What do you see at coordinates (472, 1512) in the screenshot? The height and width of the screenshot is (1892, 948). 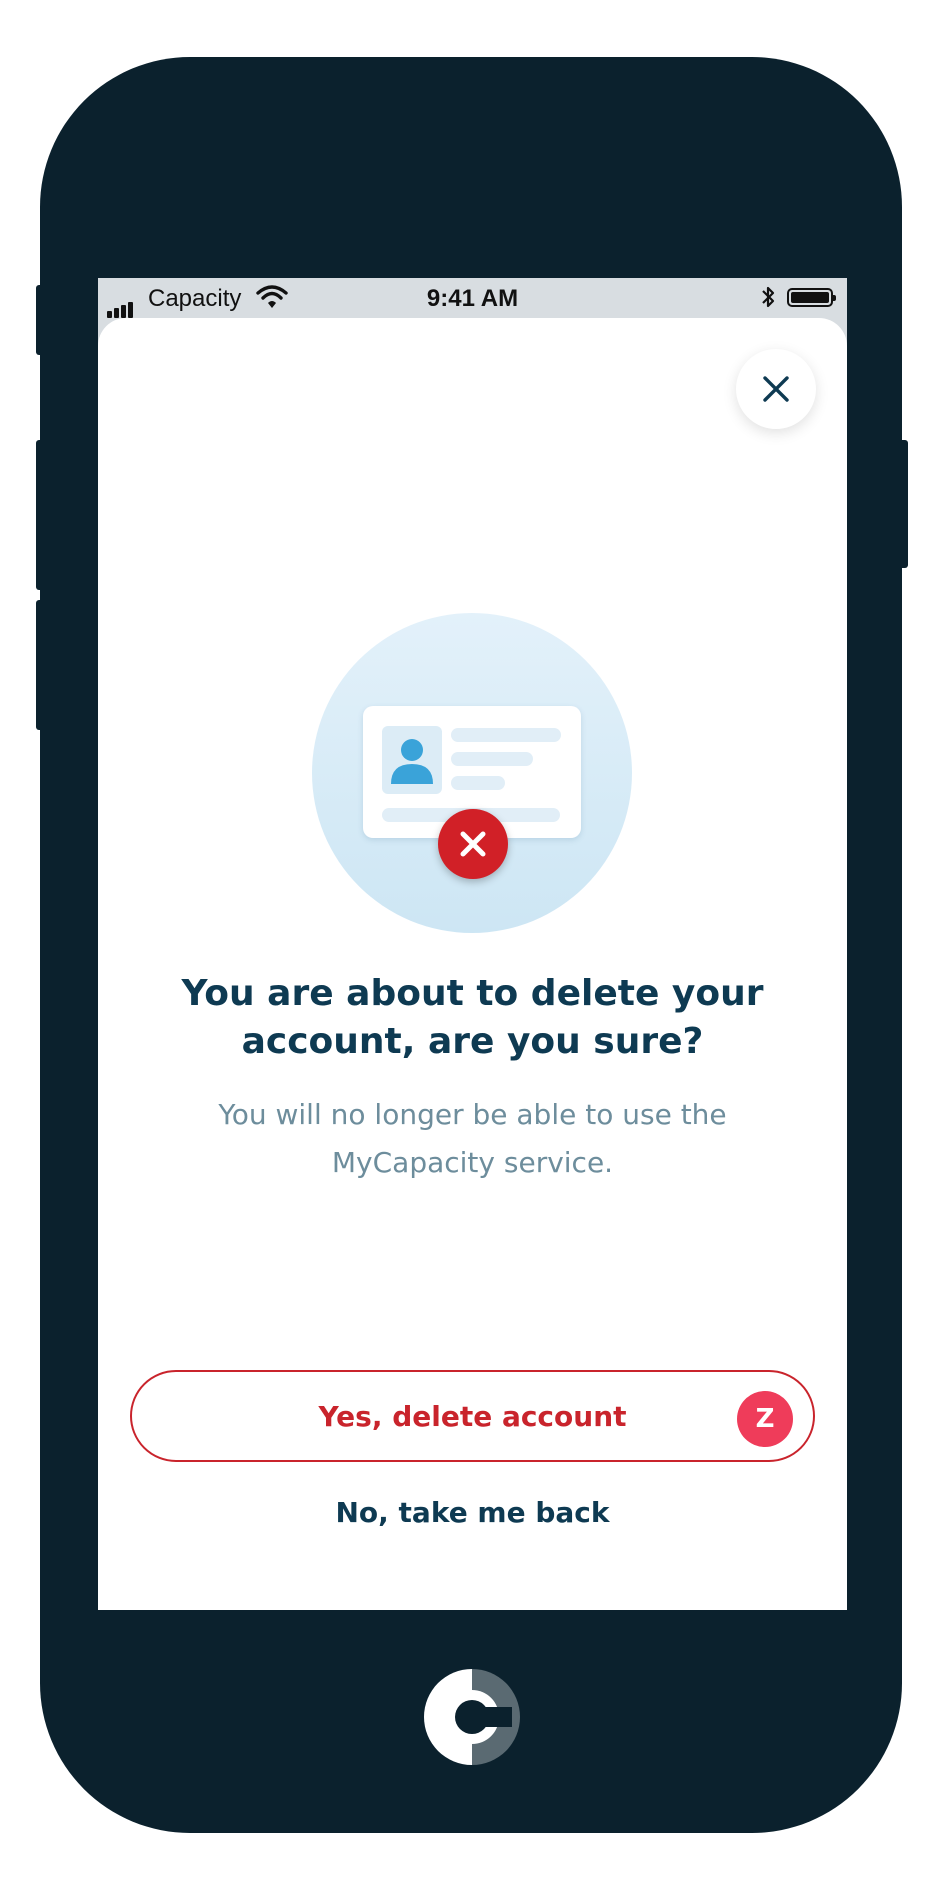 I see `take-me-back-link: No, take me back` at bounding box center [472, 1512].